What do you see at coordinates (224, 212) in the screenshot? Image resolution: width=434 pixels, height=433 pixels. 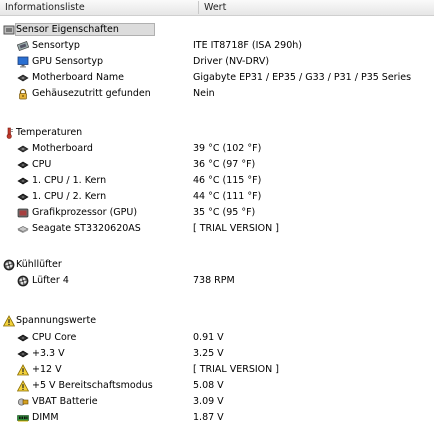 I see `item-value: 35 °C (95 °F)` at bounding box center [224, 212].